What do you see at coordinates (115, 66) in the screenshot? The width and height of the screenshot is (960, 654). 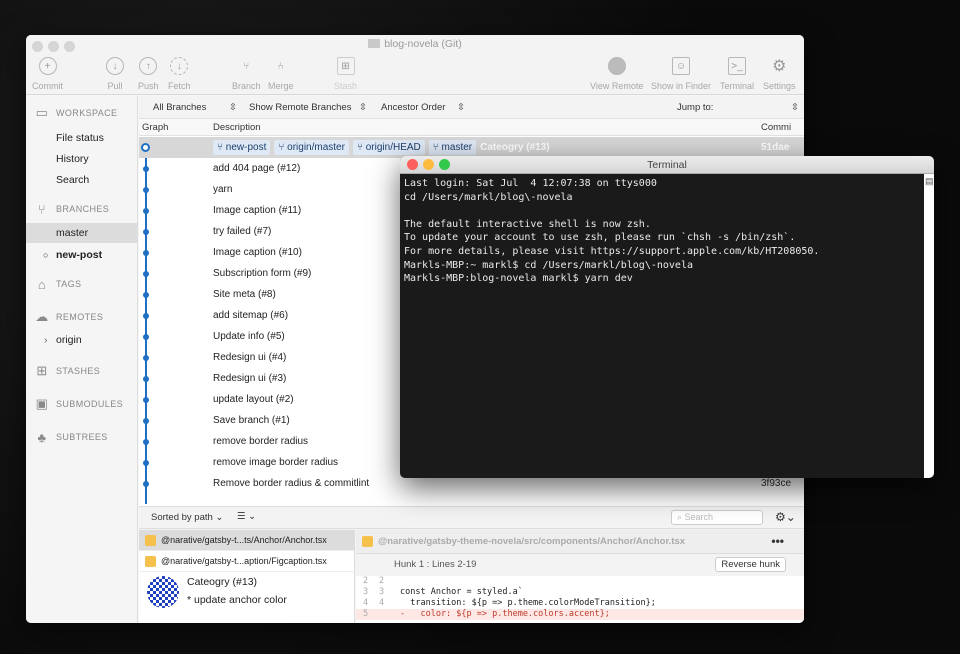 I see `arrow-down-icon: ↓` at bounding box center [115, 66].